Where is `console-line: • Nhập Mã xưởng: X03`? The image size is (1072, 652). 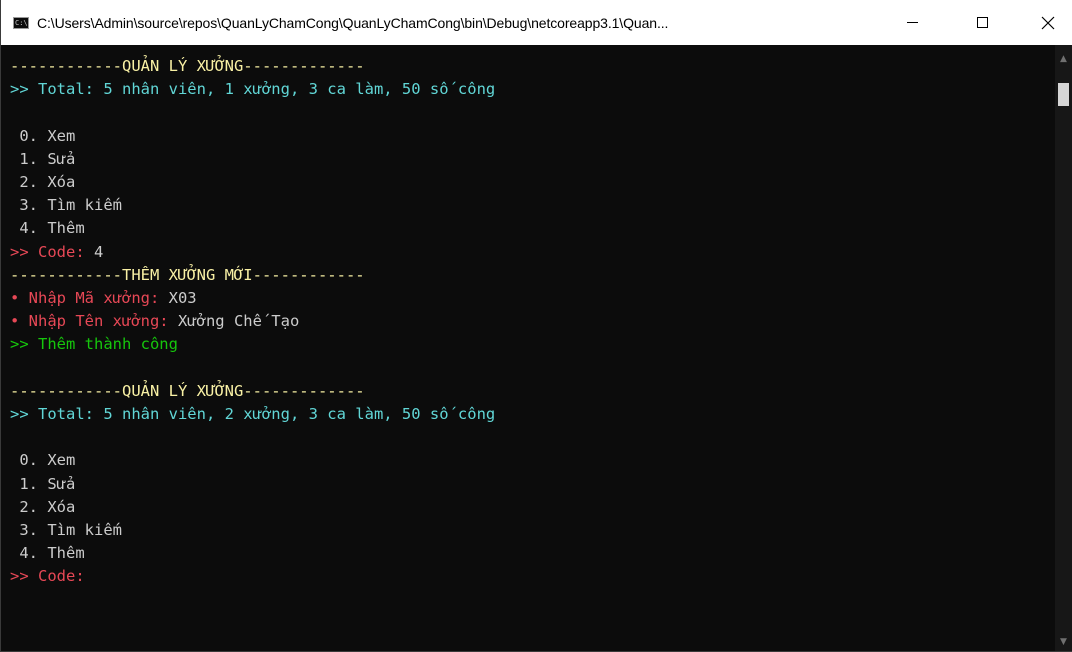
console-line: • Nhập Mã xưởng: X03 is located at coordinates (103, 298).